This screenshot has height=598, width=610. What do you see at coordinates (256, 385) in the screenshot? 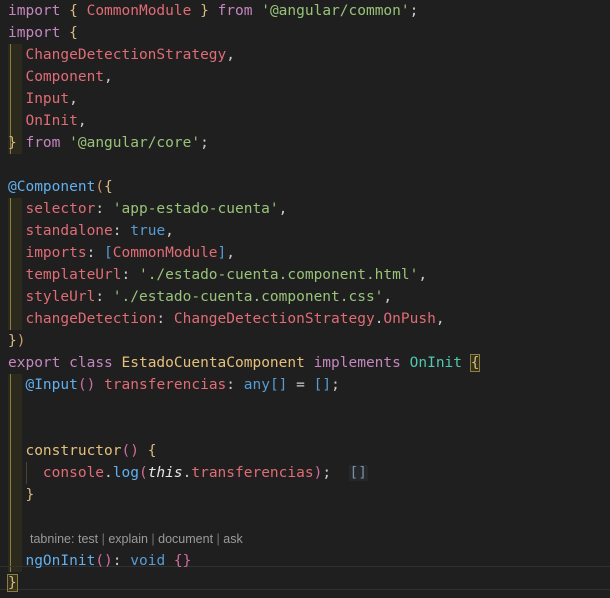
I see `token-type-any: any` at bounding box center [256, 385].